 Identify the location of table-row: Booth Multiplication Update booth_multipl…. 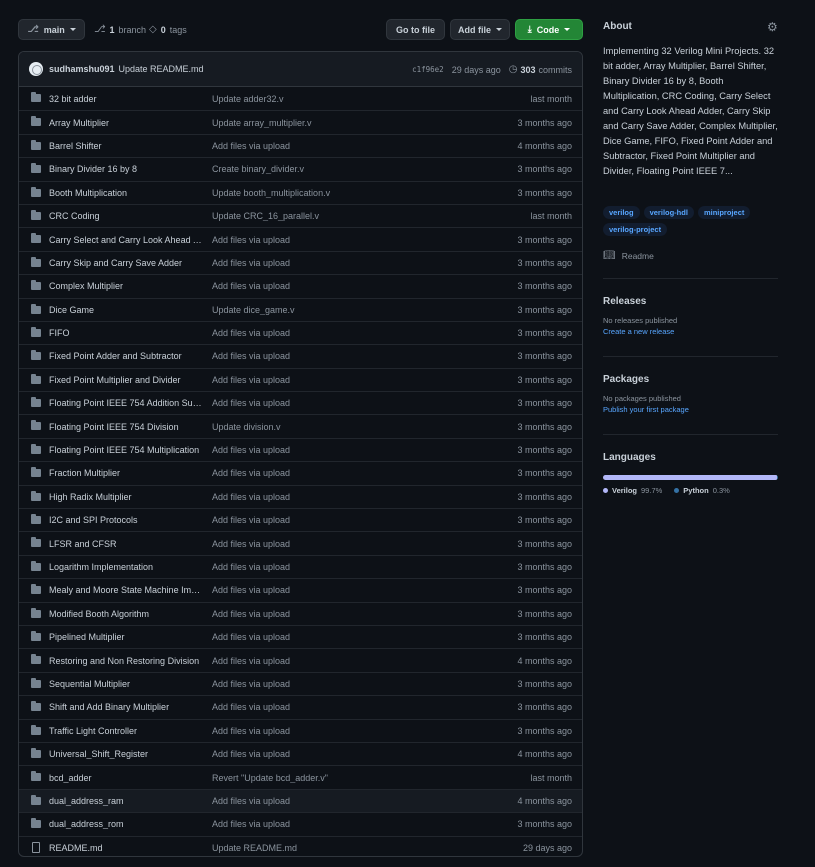
(300, 192).